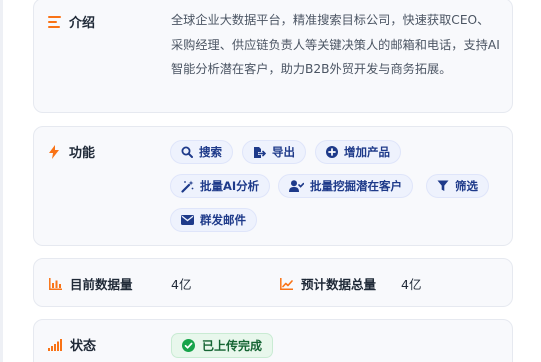  What do you see at coordinates (339, 284) in the screenshot?
I see `expected-data-label-text: 预计数据总量` at bounding box center [339, 284].